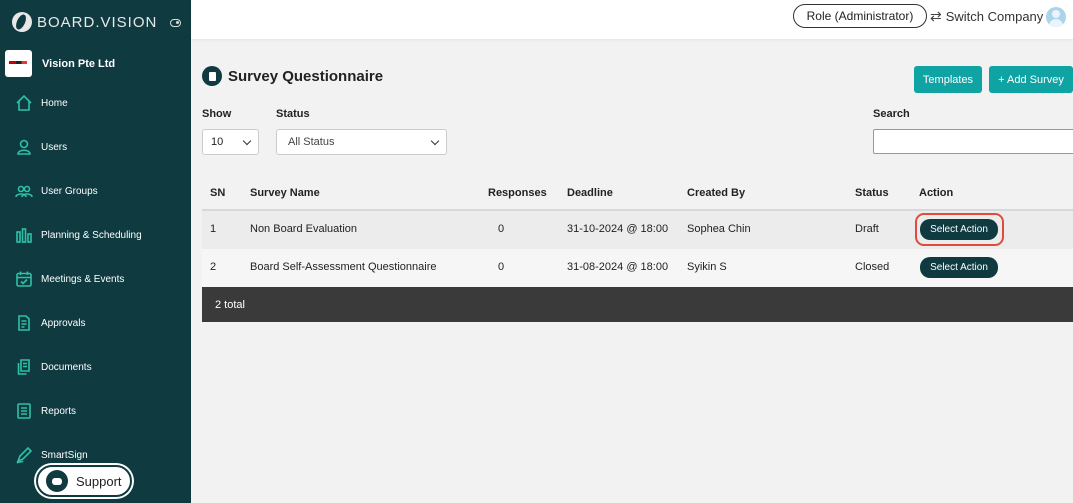 This screenshot has height=503, width=1073. I want to click on documents-icon, so click(24, 367).